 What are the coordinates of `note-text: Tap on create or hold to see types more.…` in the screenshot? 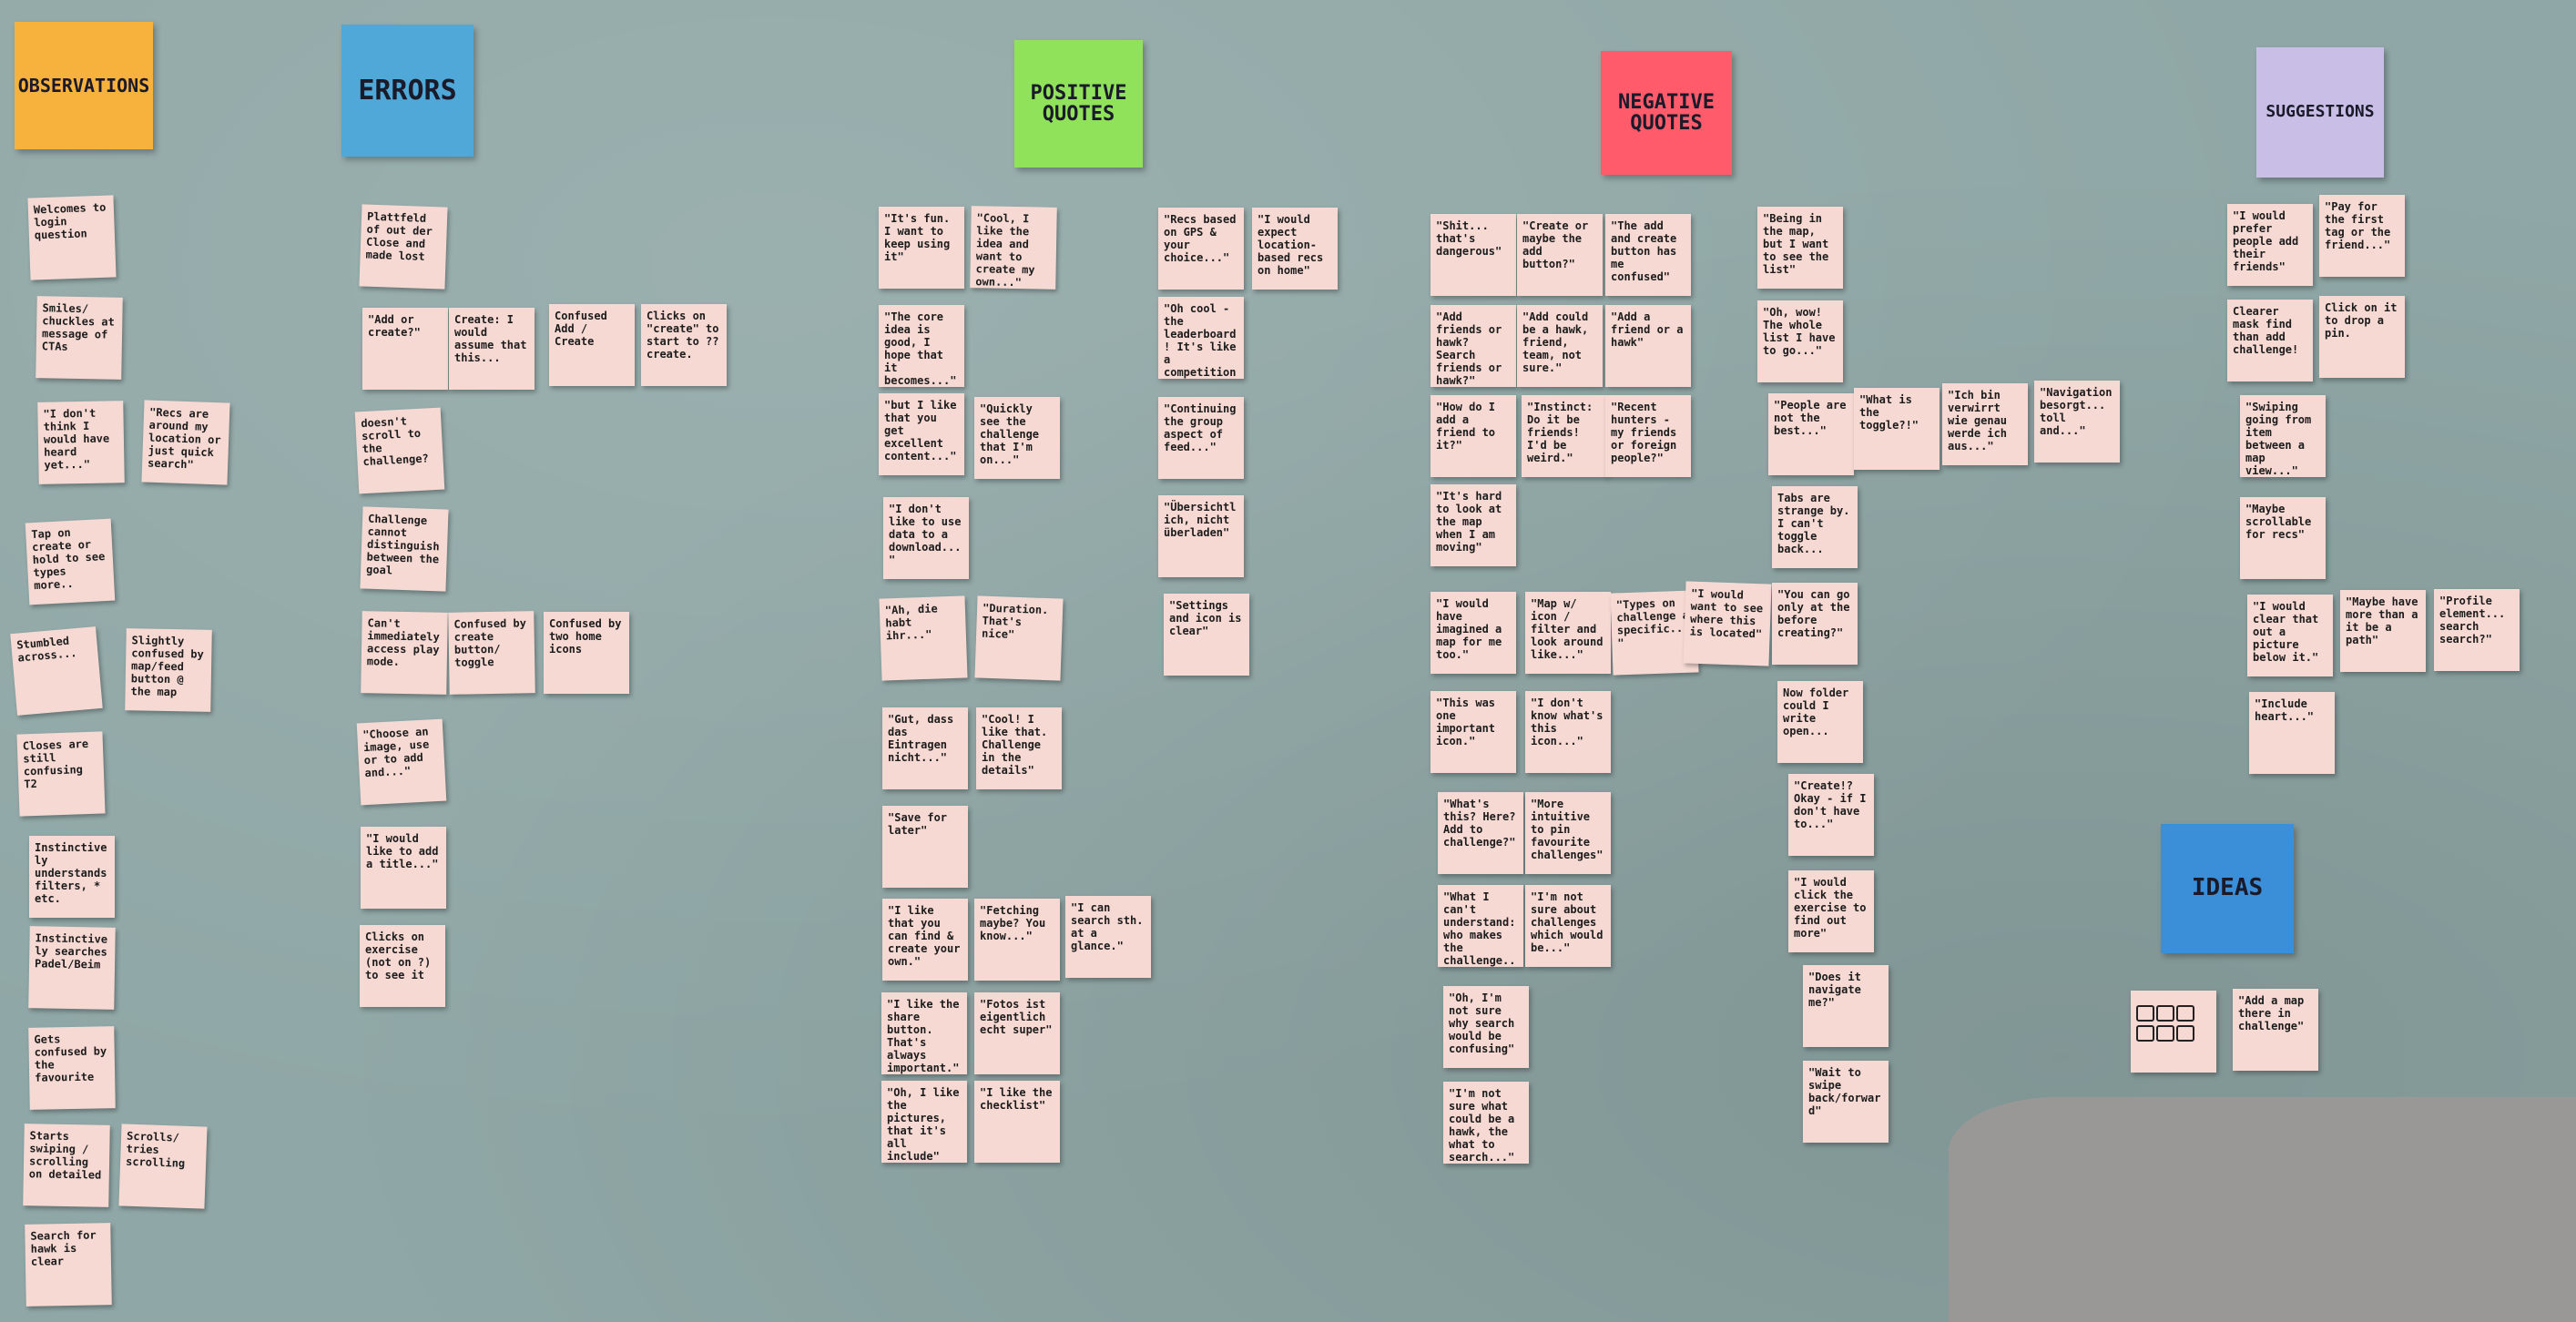 It's located at (69, 559).